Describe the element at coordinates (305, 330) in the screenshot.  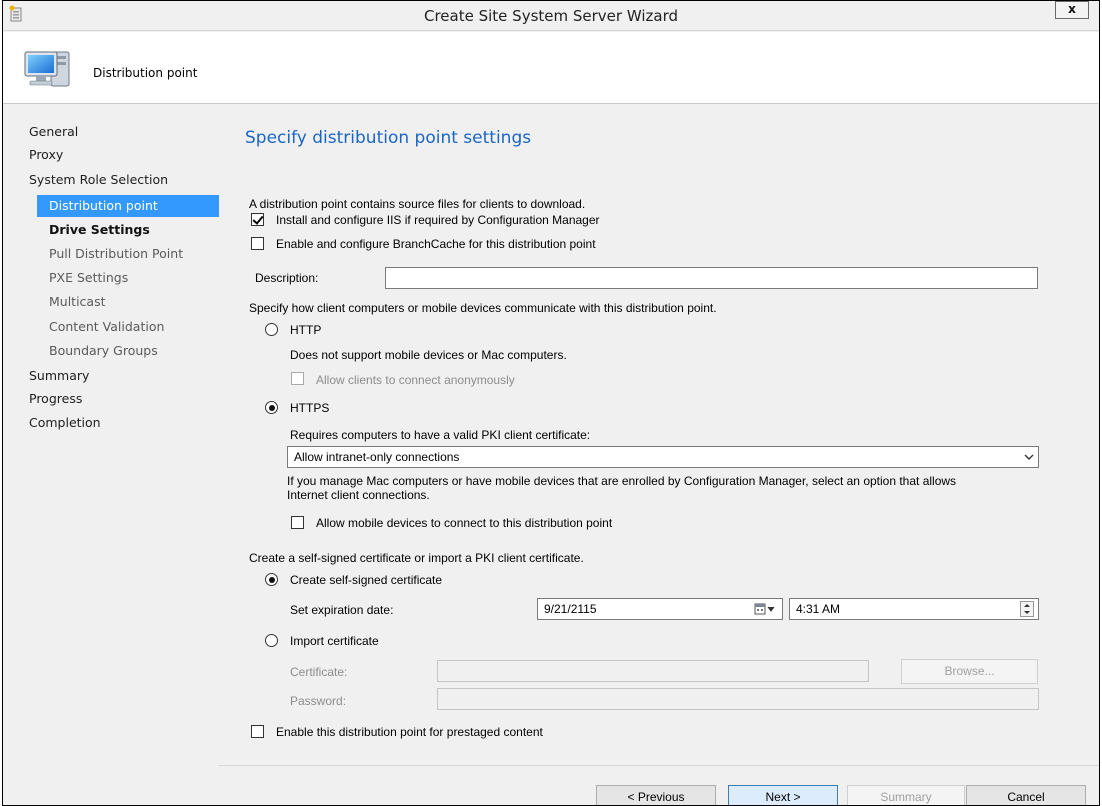
I see `http-radio-label: HTTP` at that location.